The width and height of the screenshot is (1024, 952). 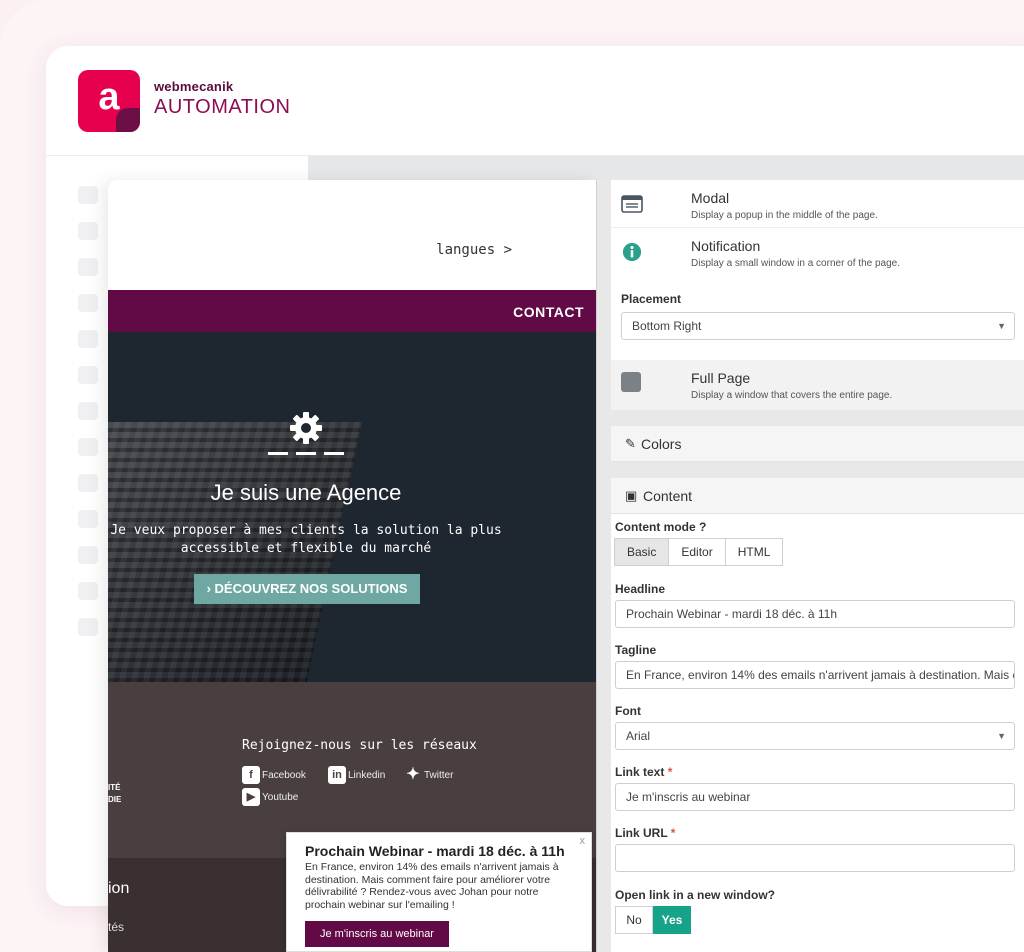 I want to click on modal-icon, so click(x=632, y=204).